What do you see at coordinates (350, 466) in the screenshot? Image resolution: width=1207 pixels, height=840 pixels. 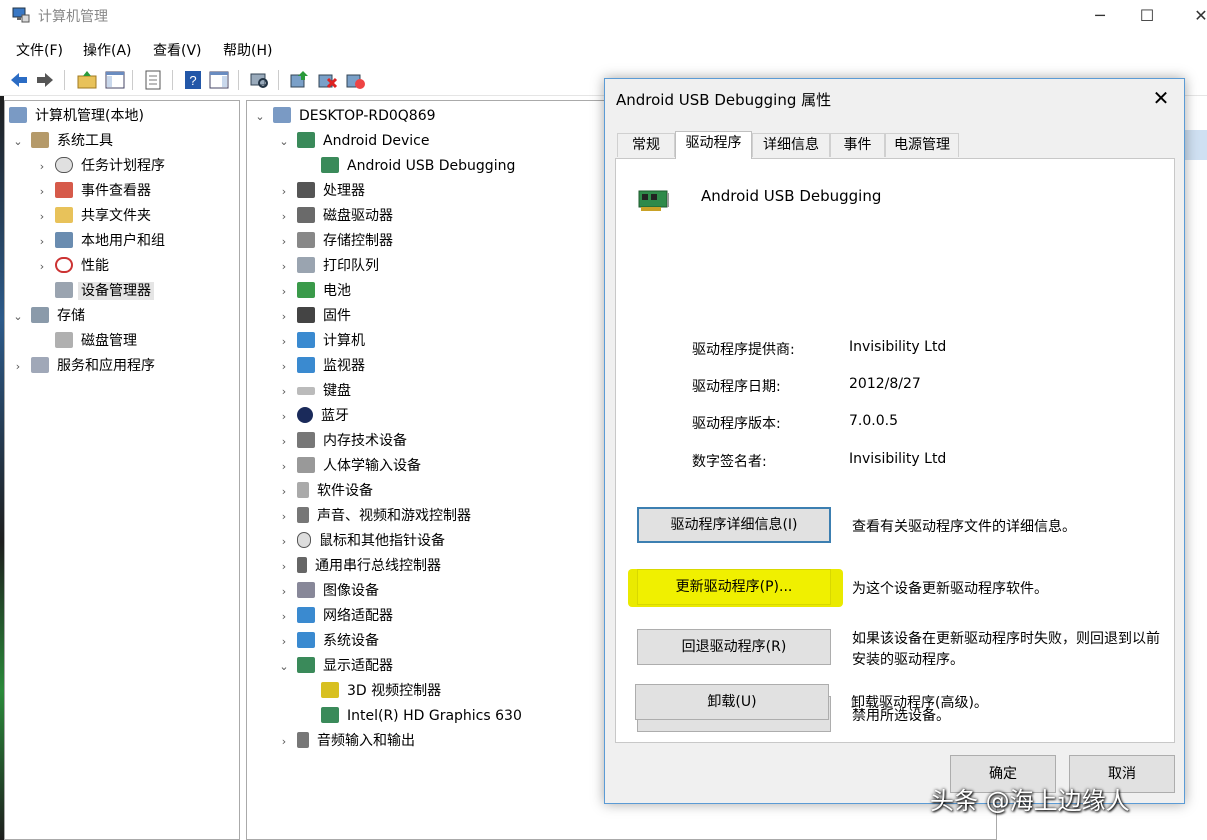 I see `device-category: › 人体学输入设备` at bounding box center [350, 466].